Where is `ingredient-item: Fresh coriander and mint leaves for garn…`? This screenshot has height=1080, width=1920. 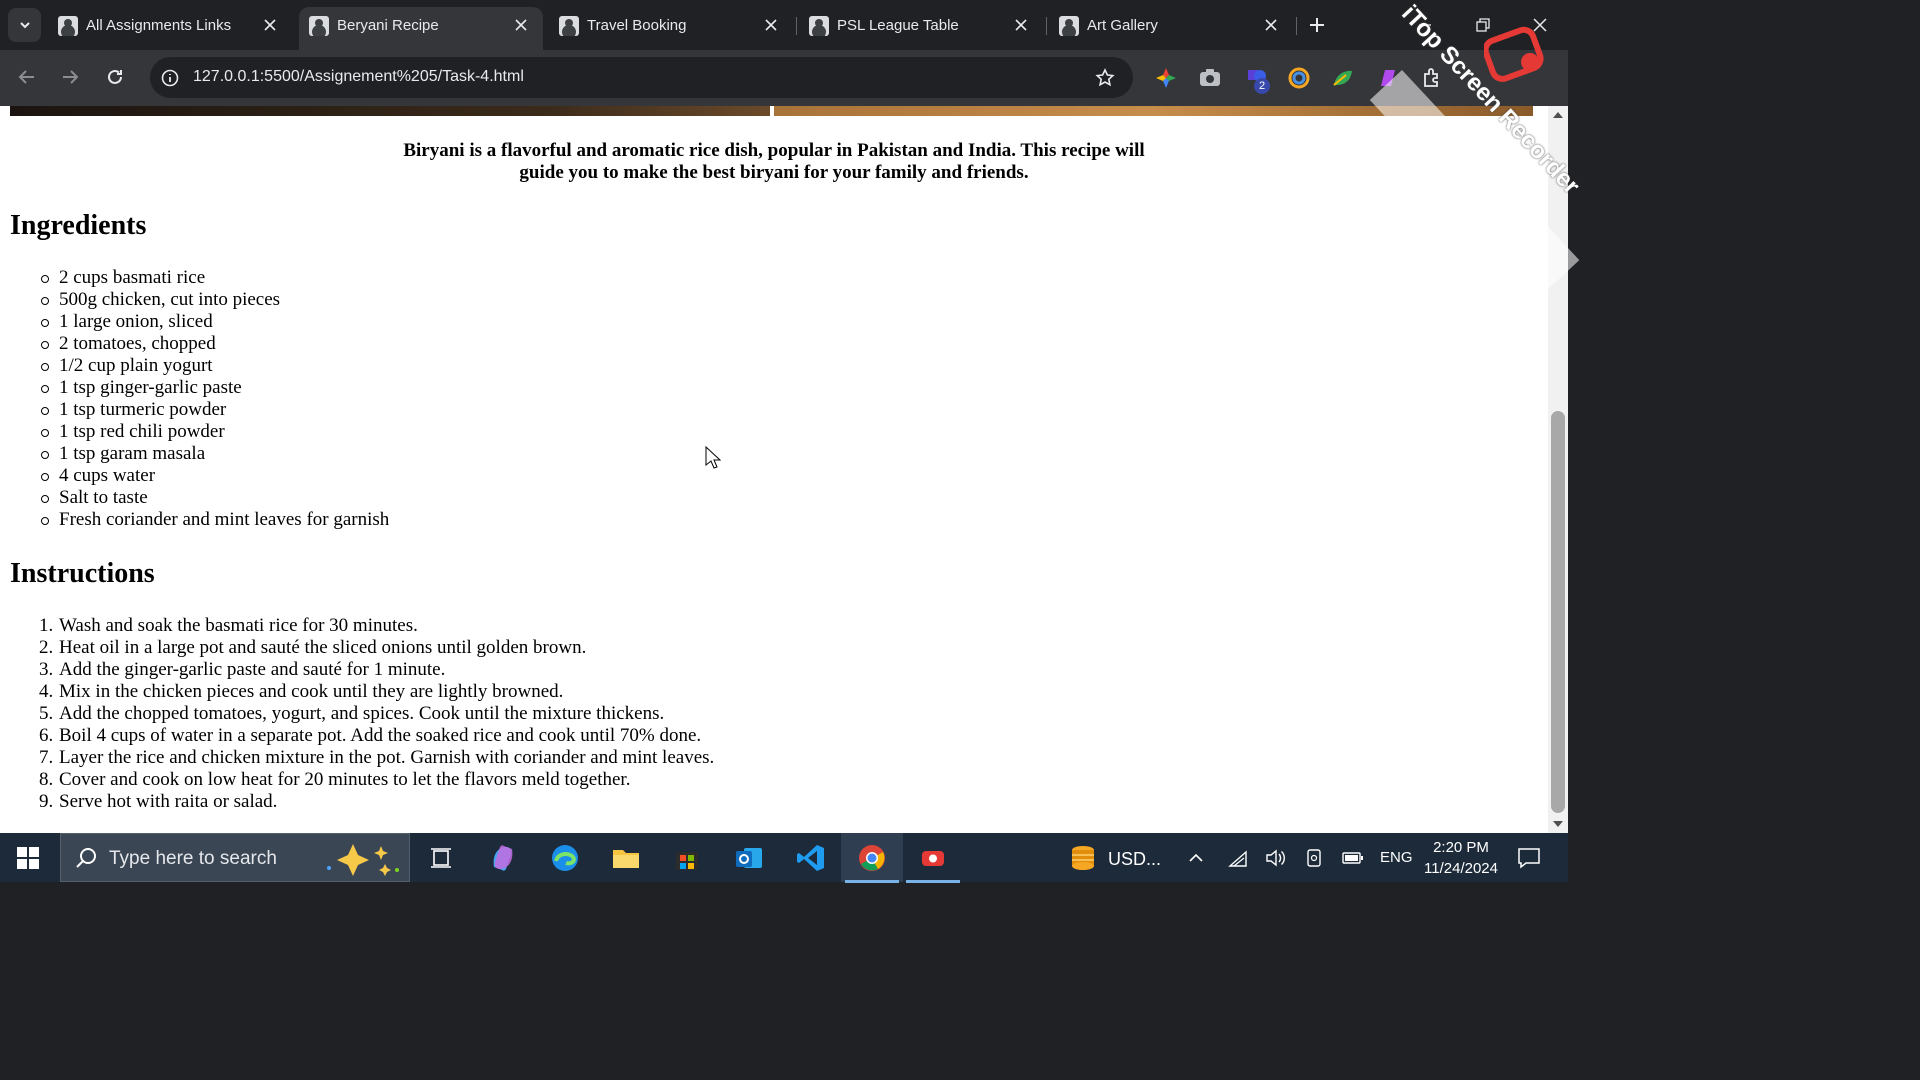 ingredient-item: Fresh coriander and mint leaves for garn… is located at coordinates (215, 519).